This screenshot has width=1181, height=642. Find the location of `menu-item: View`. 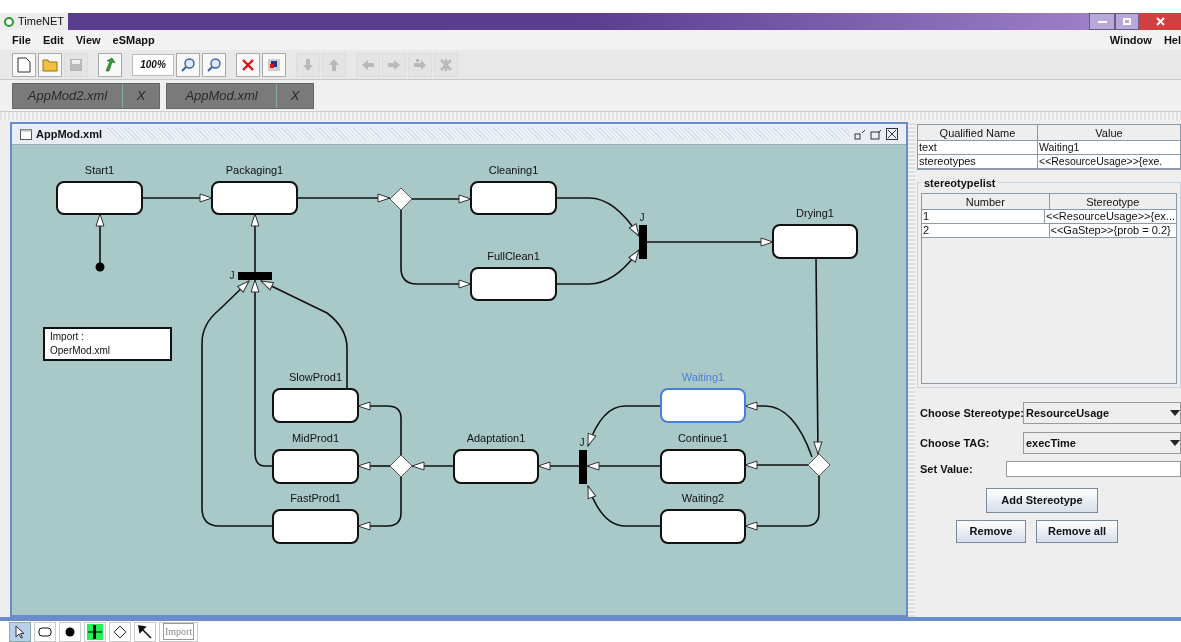

menu-item: View is located at coordinates (88, 40).